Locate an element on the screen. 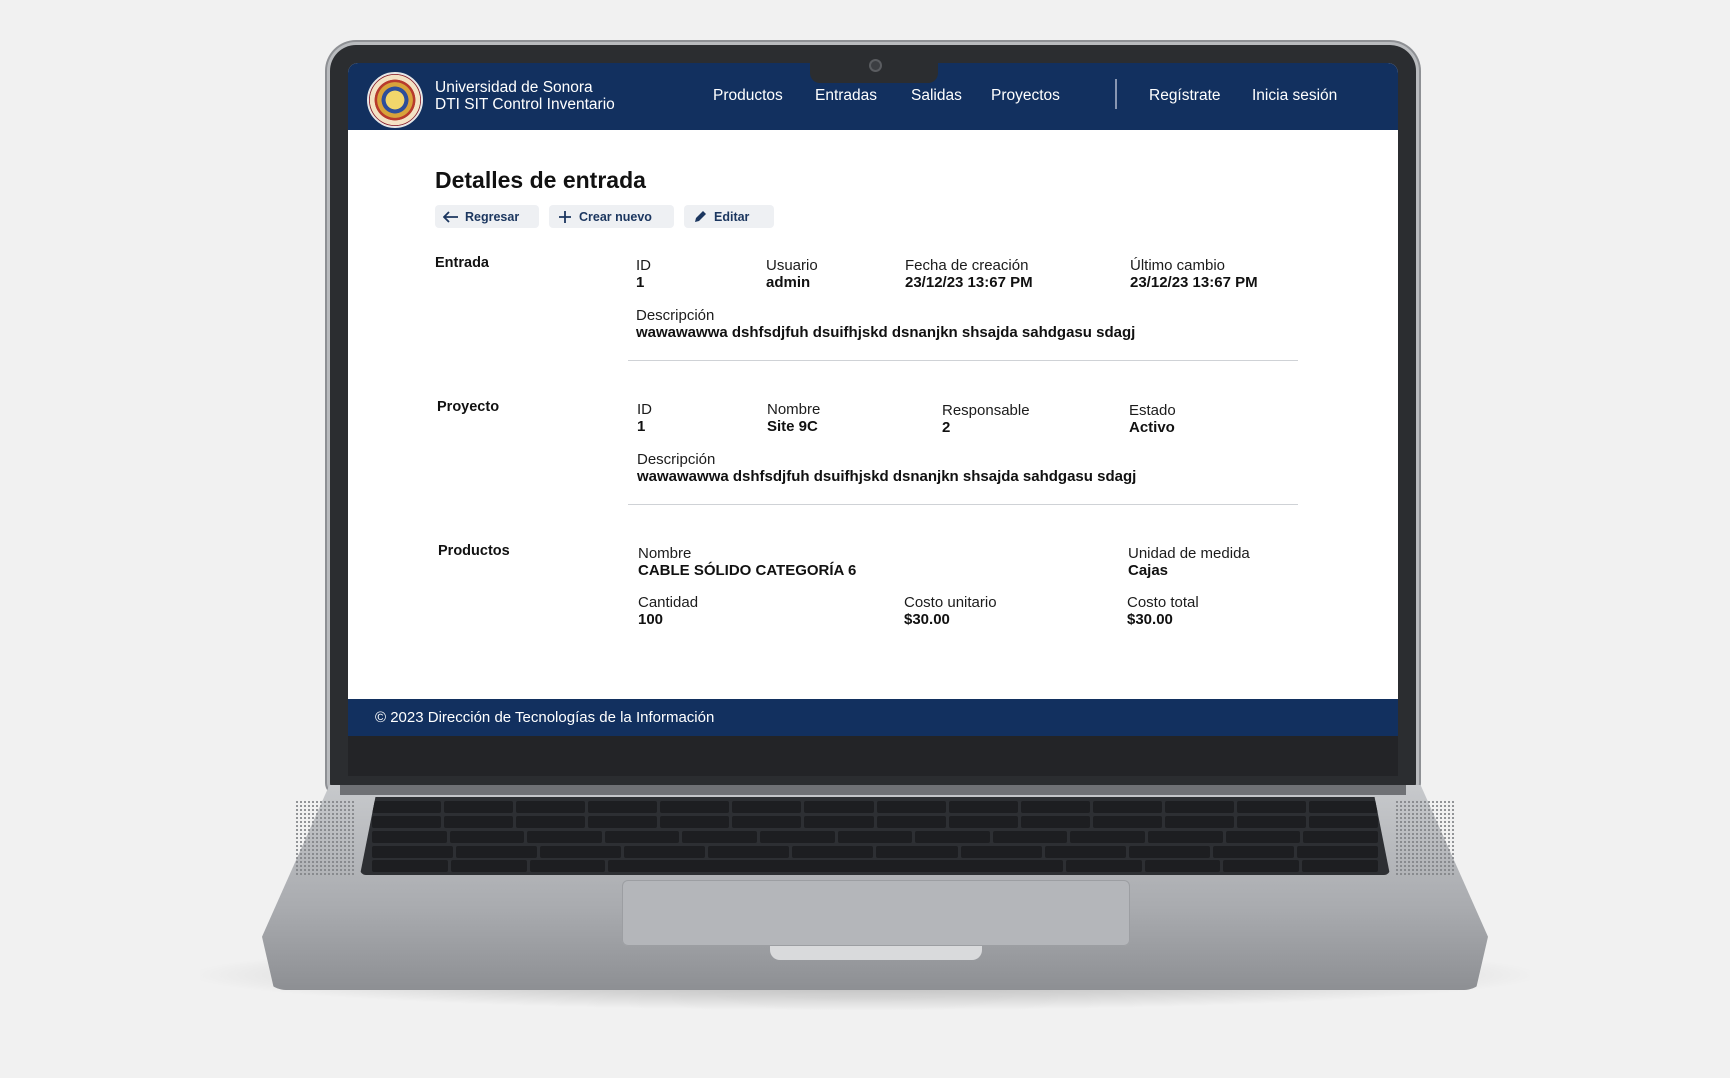  section-divider is located at coordinates (963, 504).